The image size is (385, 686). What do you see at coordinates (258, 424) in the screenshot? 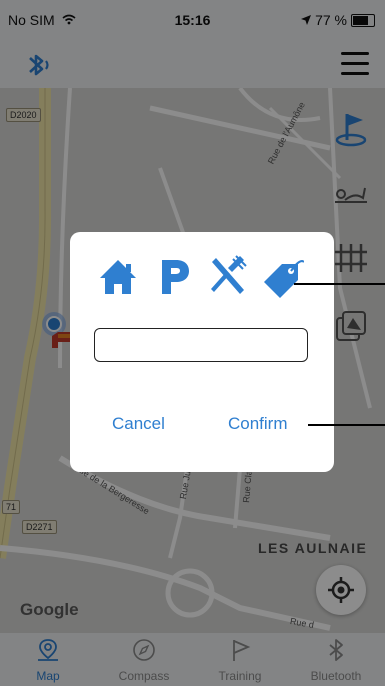
I see `confirm-button: Confirm` at bounding box center [258, 424].